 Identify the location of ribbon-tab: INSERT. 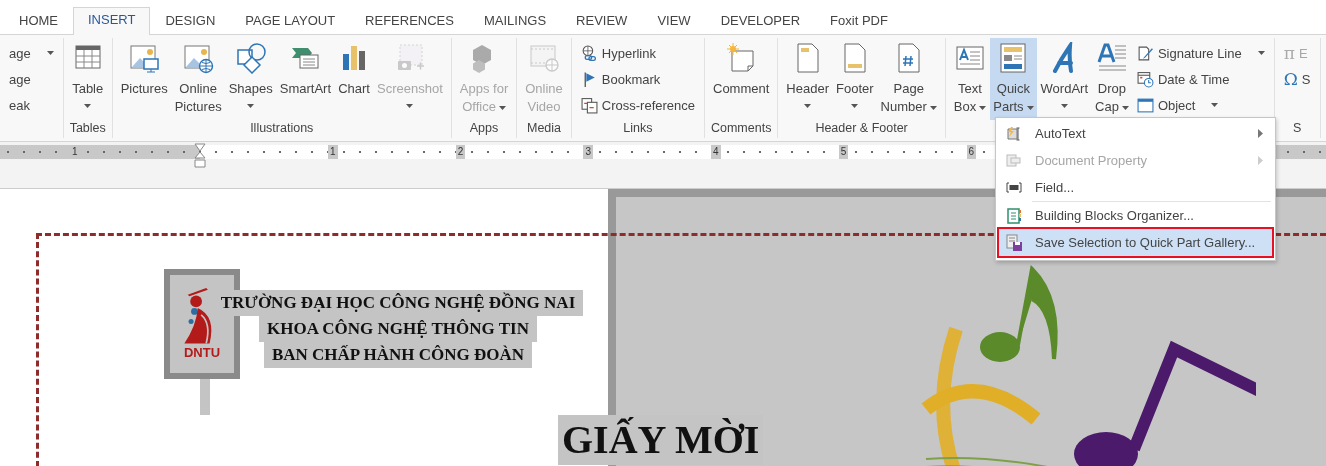
(112, 21).